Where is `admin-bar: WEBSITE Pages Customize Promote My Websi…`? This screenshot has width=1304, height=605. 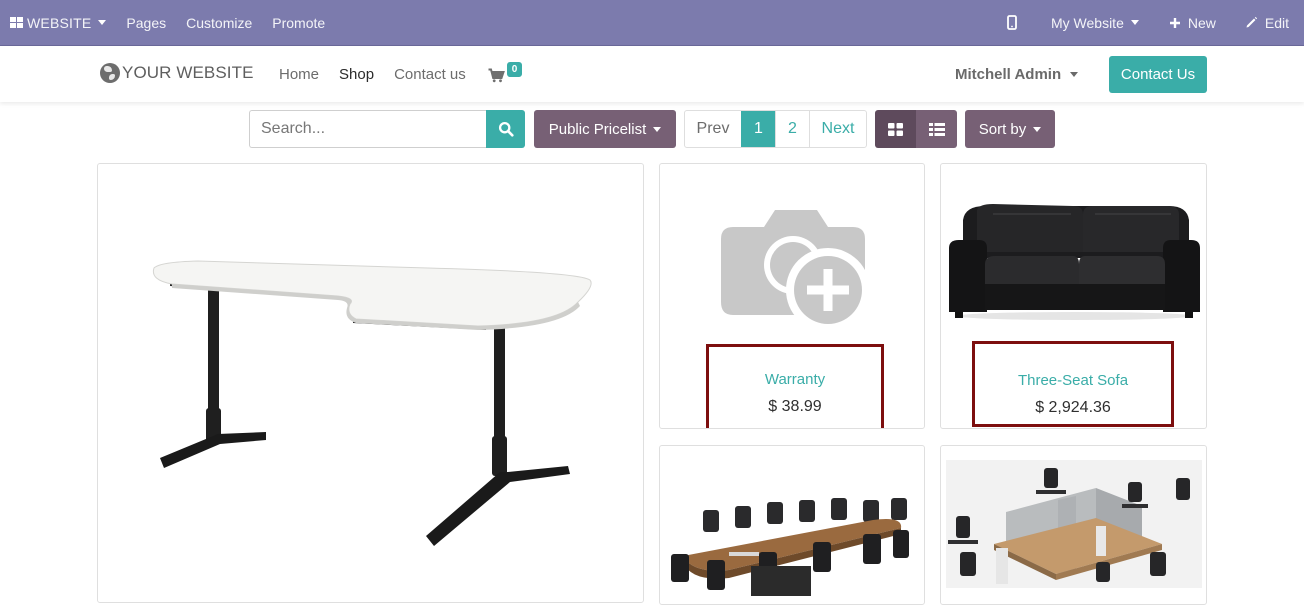
admin-bar: WEBSITE Pages Customize Promote My Websi… is located at coordinates (652, 23).